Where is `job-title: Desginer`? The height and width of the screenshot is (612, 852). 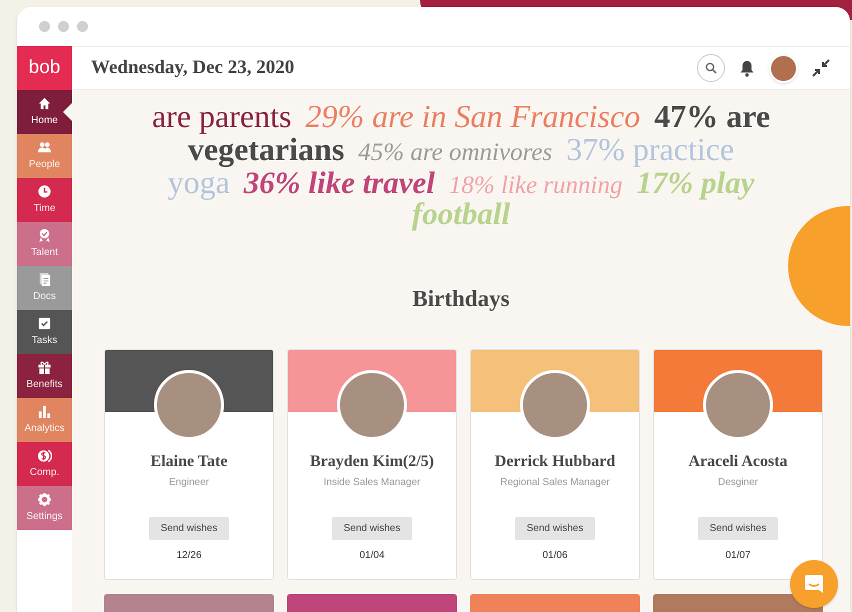
job-title: Desginer is located at coordinates (738, 483).